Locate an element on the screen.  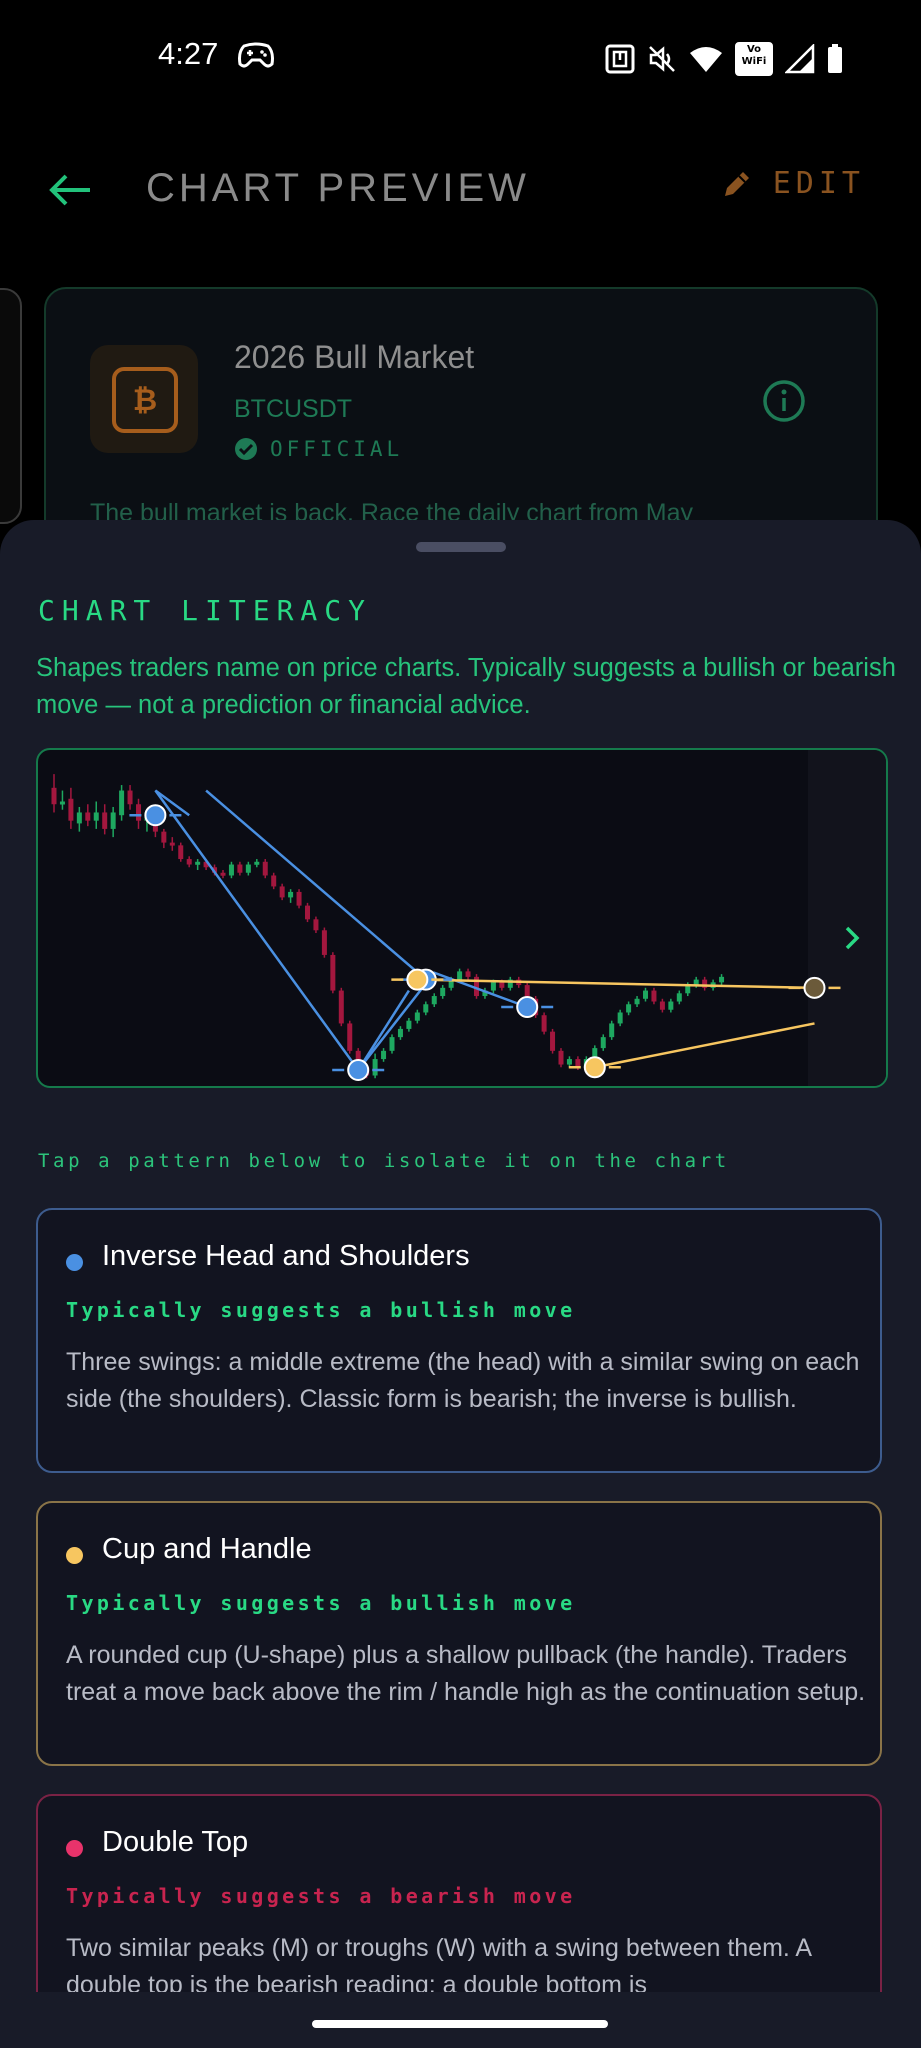
edit-button: EDIT is located at coordinates (793, 183).